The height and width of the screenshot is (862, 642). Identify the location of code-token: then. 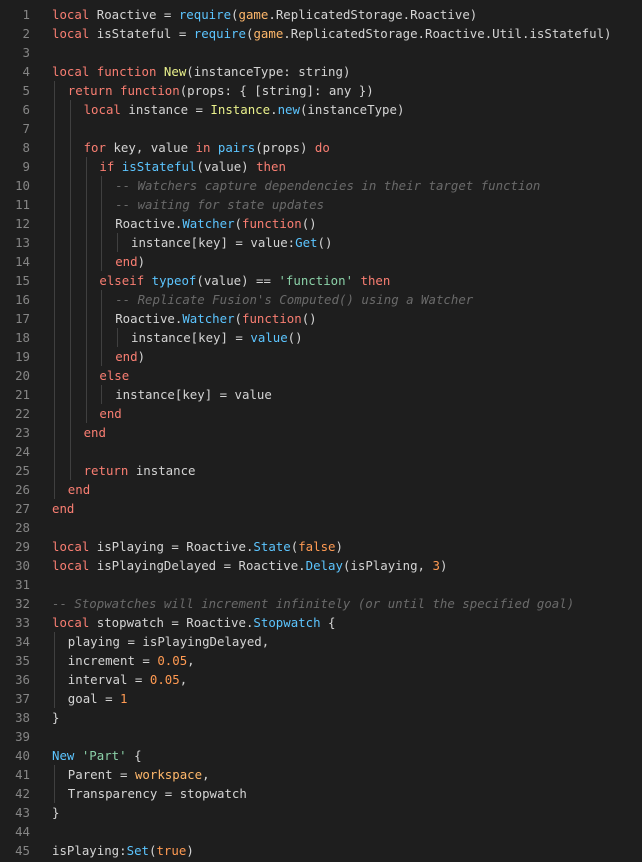
(372, 280).